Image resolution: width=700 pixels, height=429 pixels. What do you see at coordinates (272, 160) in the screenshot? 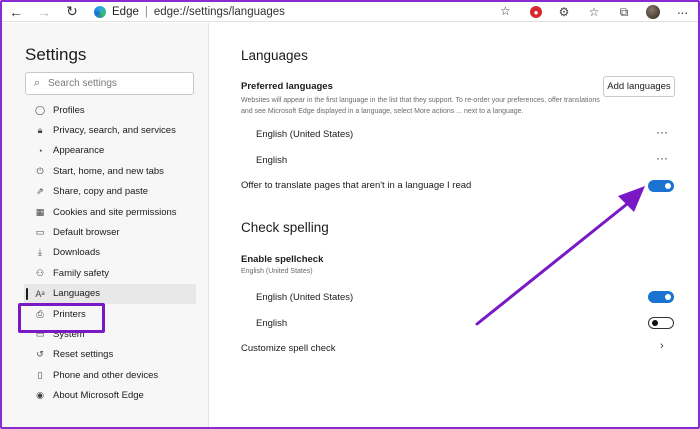
I see `preferred-language-item: English` at bounding box center [272, 160].